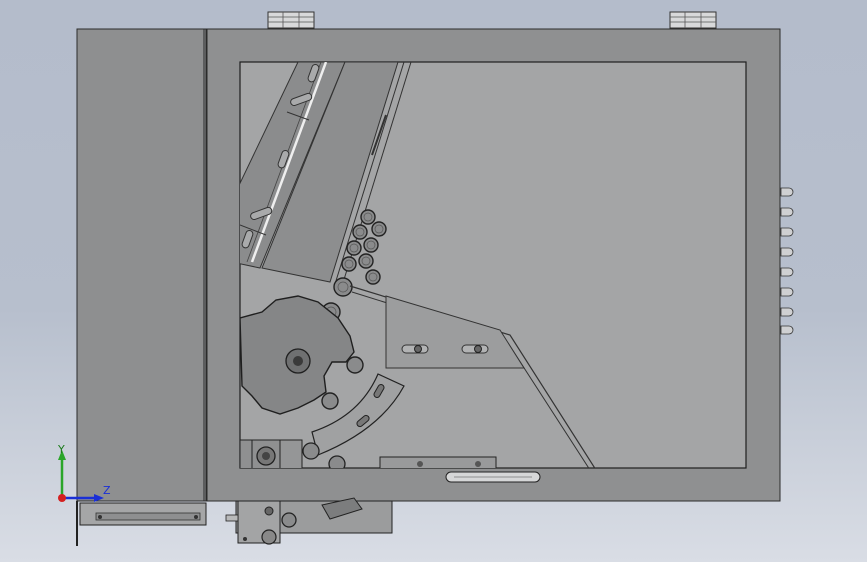  Describe the element at coordinates (62, 498) in the screenshot. I see `triad-x-axis` at that location.